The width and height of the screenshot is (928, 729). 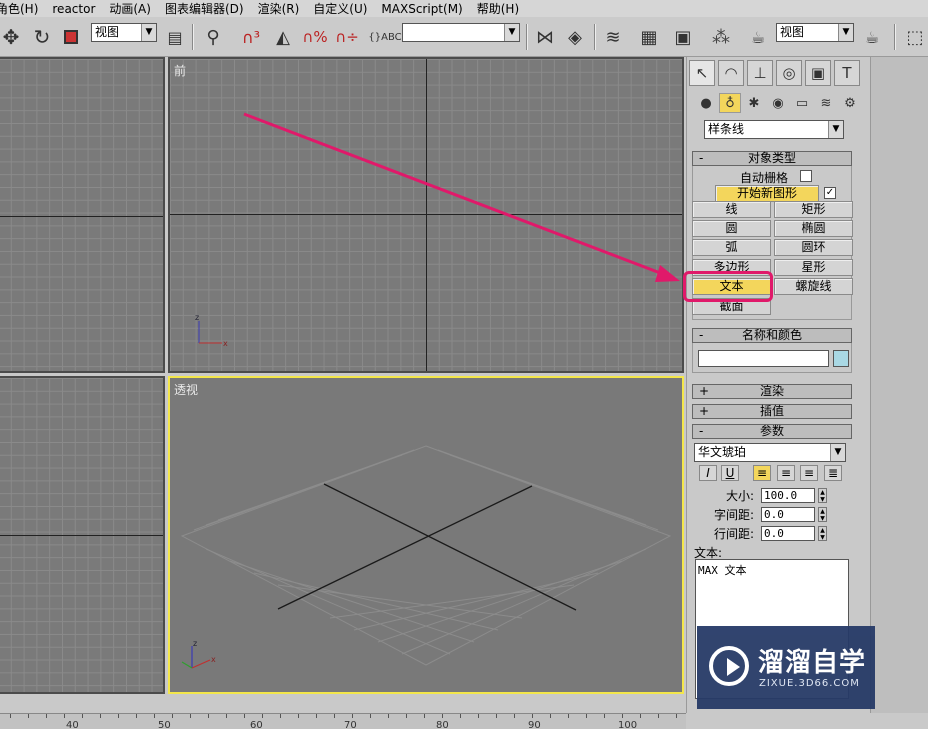 What do you see at coordinates (502, 8) in the screenshot?
I see `menu-help: 帮助(H)` at bounding box center [502, 8].